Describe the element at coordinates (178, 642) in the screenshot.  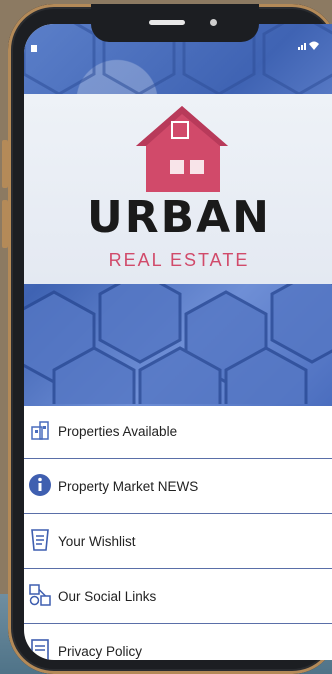
I see `menu-item-privacy-policy: Privacy Policy` at that location.